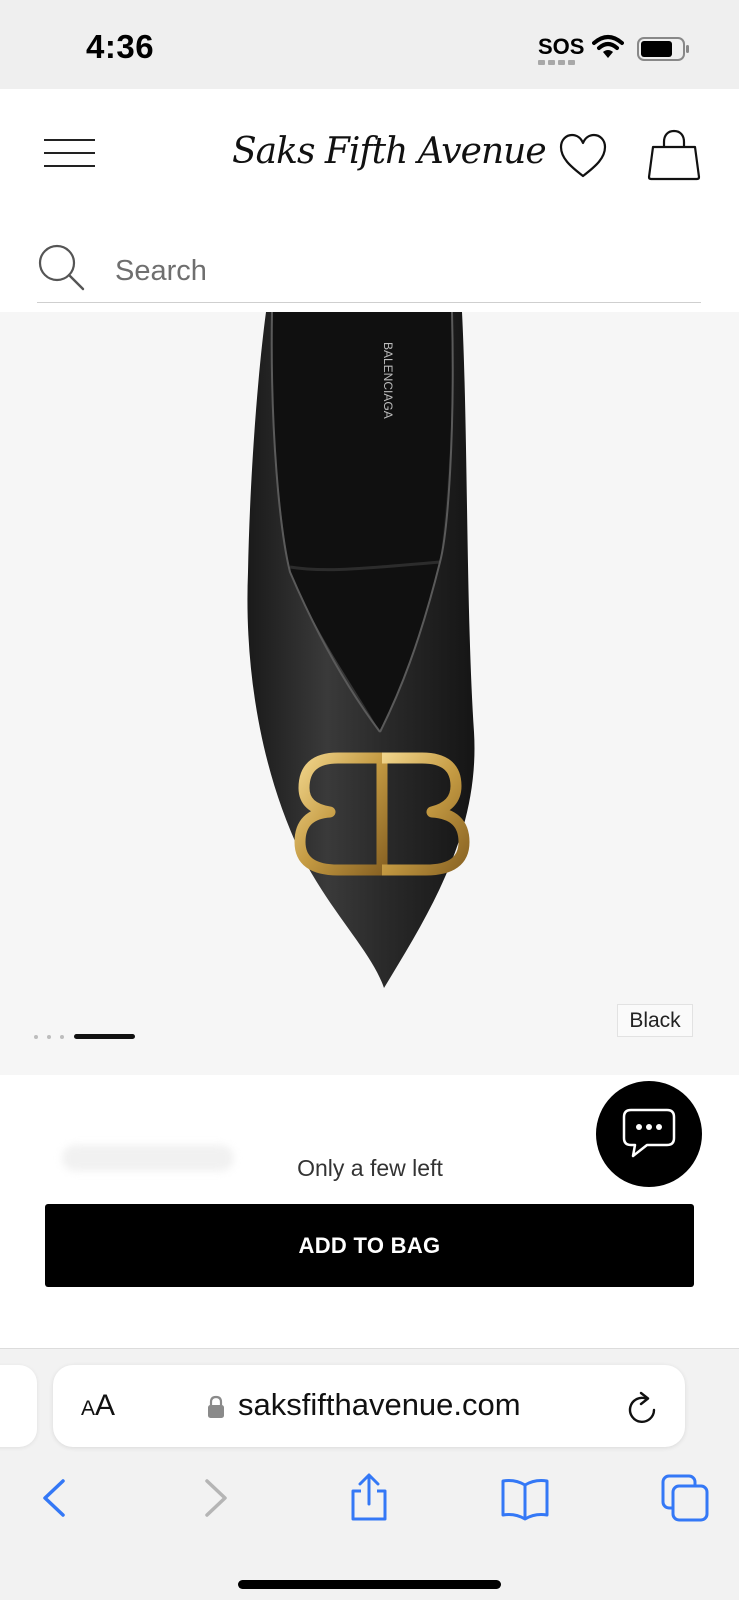  I want to click on carousel-indicator, so click(89, 1037).